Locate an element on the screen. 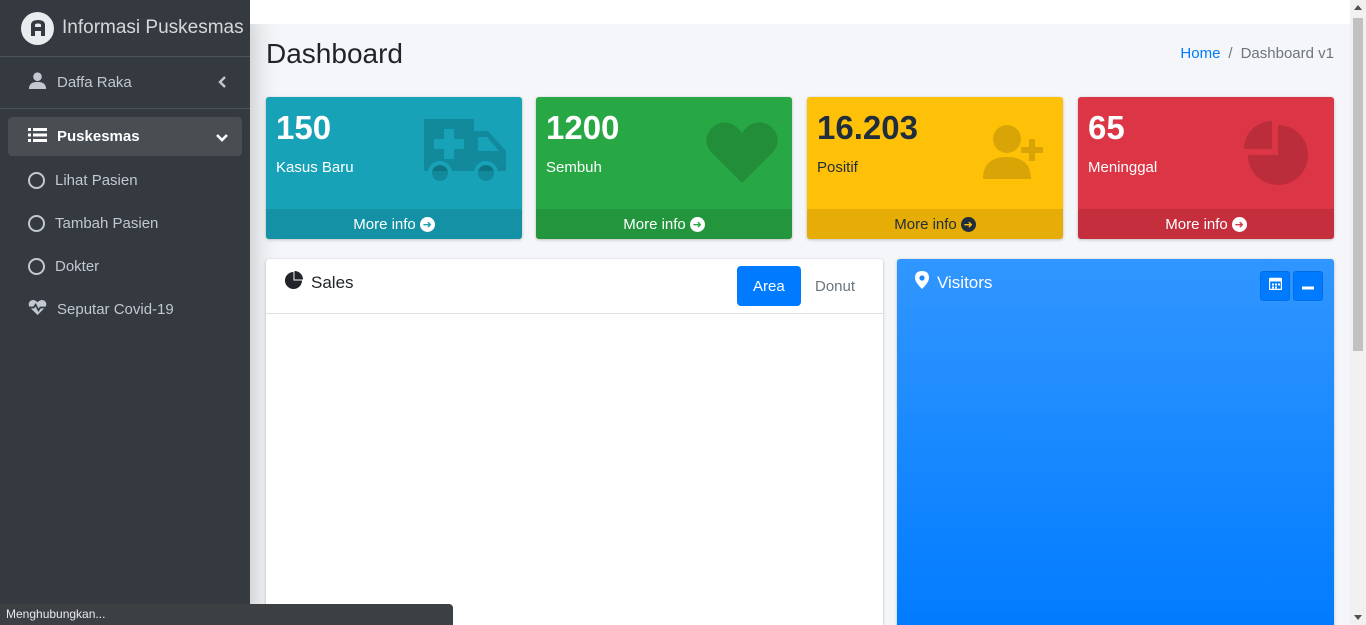  minus-icon is located at coordinates (1308, 286).